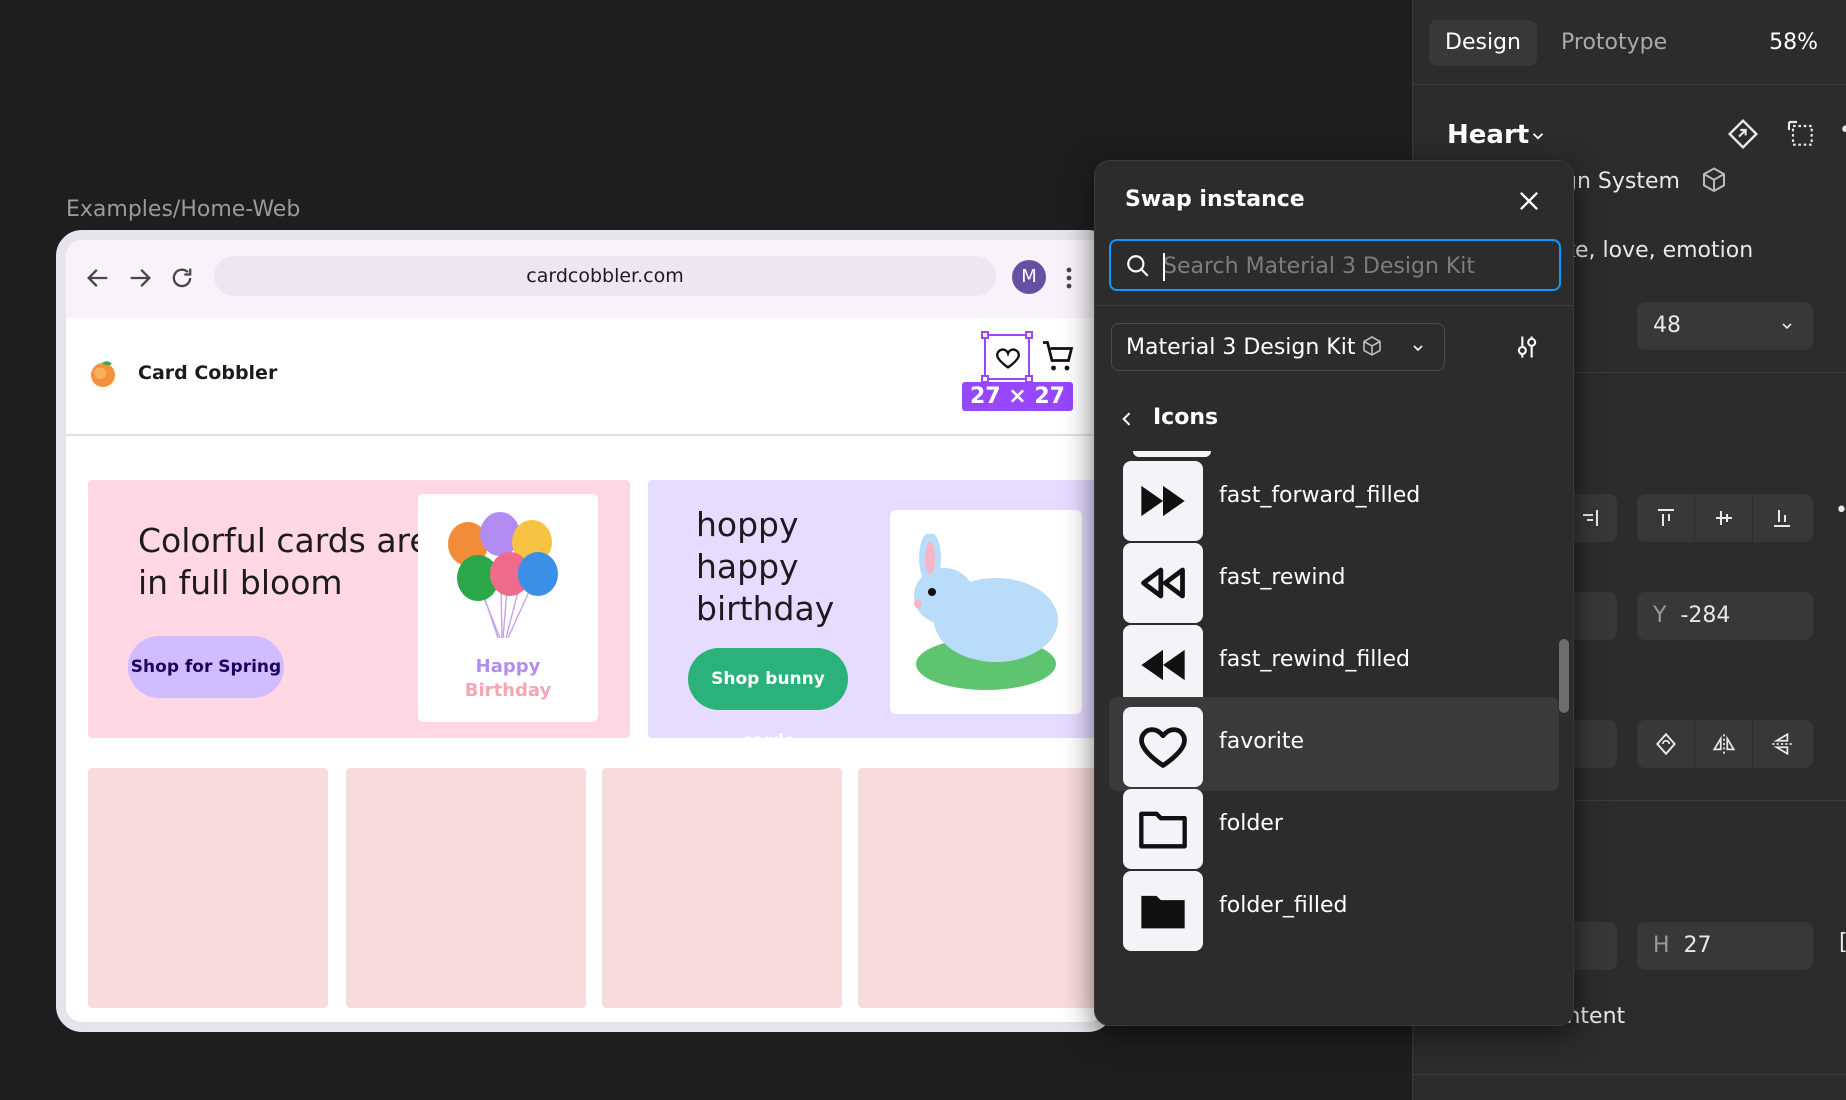 This screenshot has width=1846, height=1100. Describe the element at coordinates (1069, 278) in the screenshot. I see `more-vert-icon` at that location.